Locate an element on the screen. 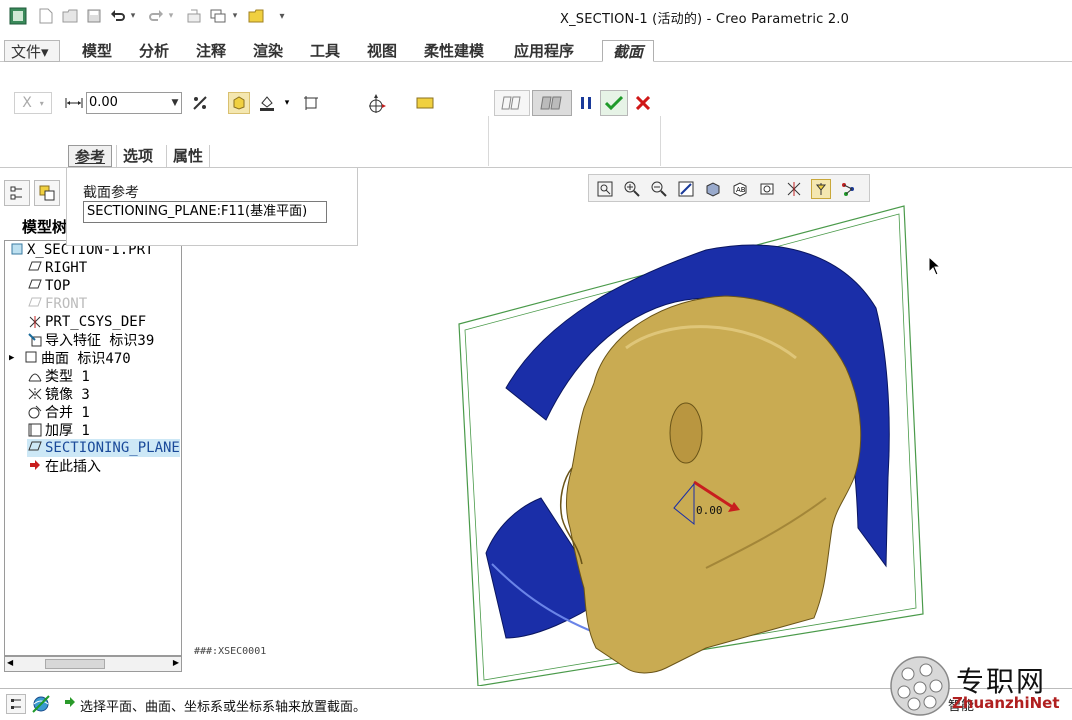 This screenshot has height=720, width=1072. subtab-options: 选项 is located at coordinates (137, 156).